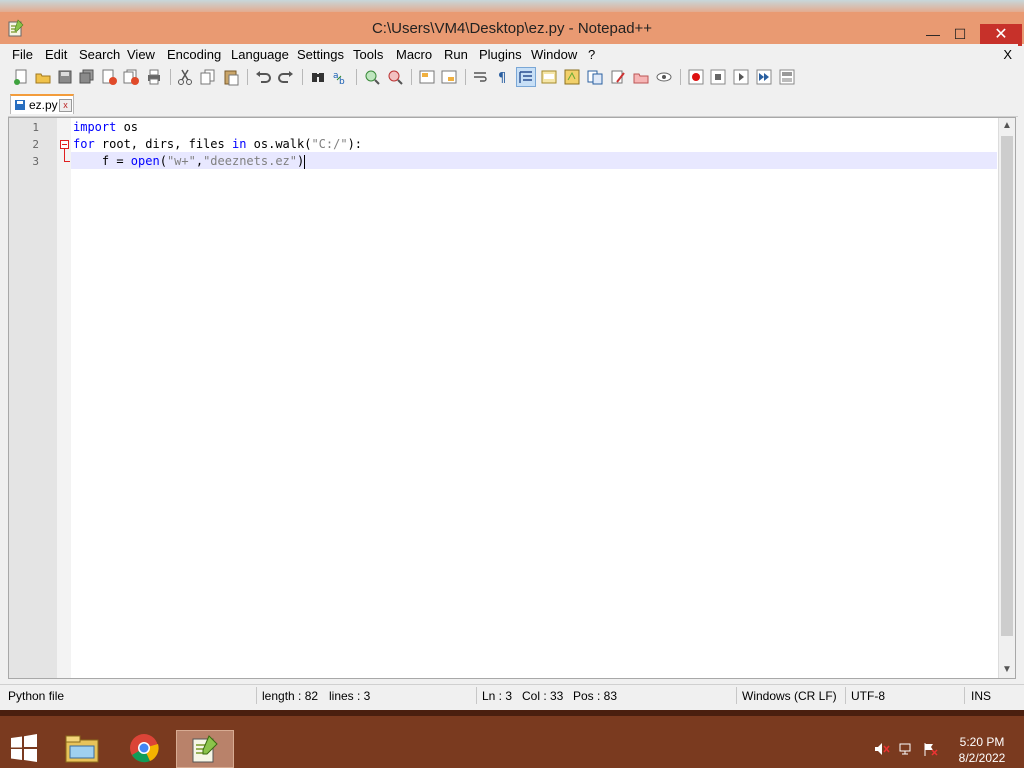 This screenshot has height=768, width=1024. Describe the element at coordinates (318, 77) in the screenshot. I see `find-icon` at that location.